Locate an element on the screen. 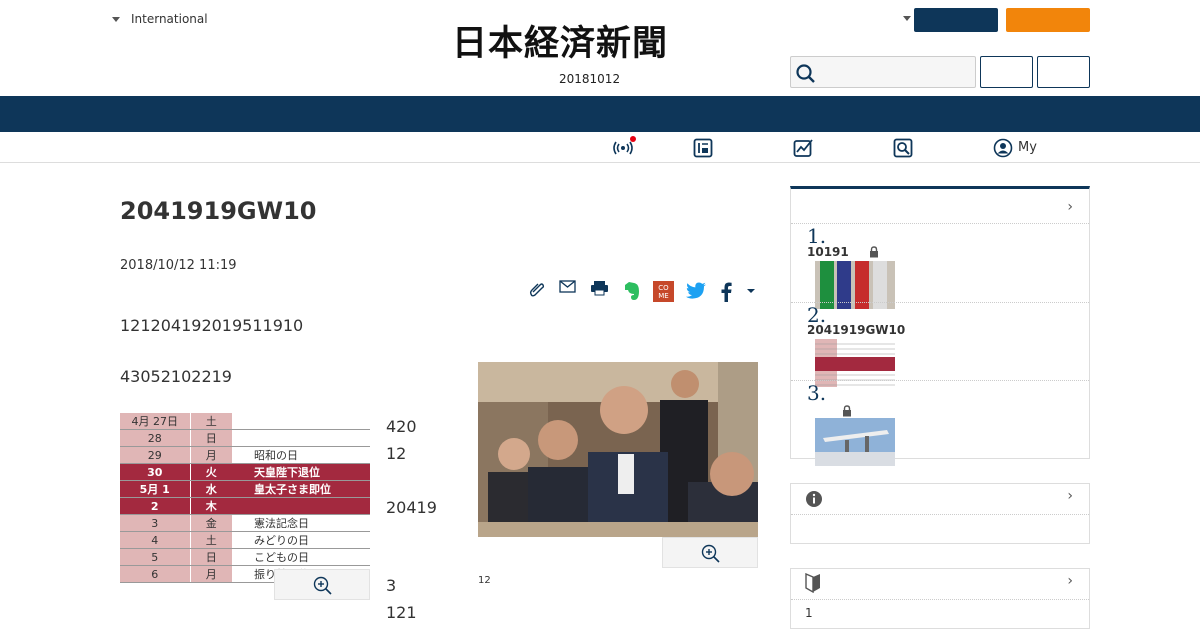  facebook-icon is located at coordinates (726, 292).